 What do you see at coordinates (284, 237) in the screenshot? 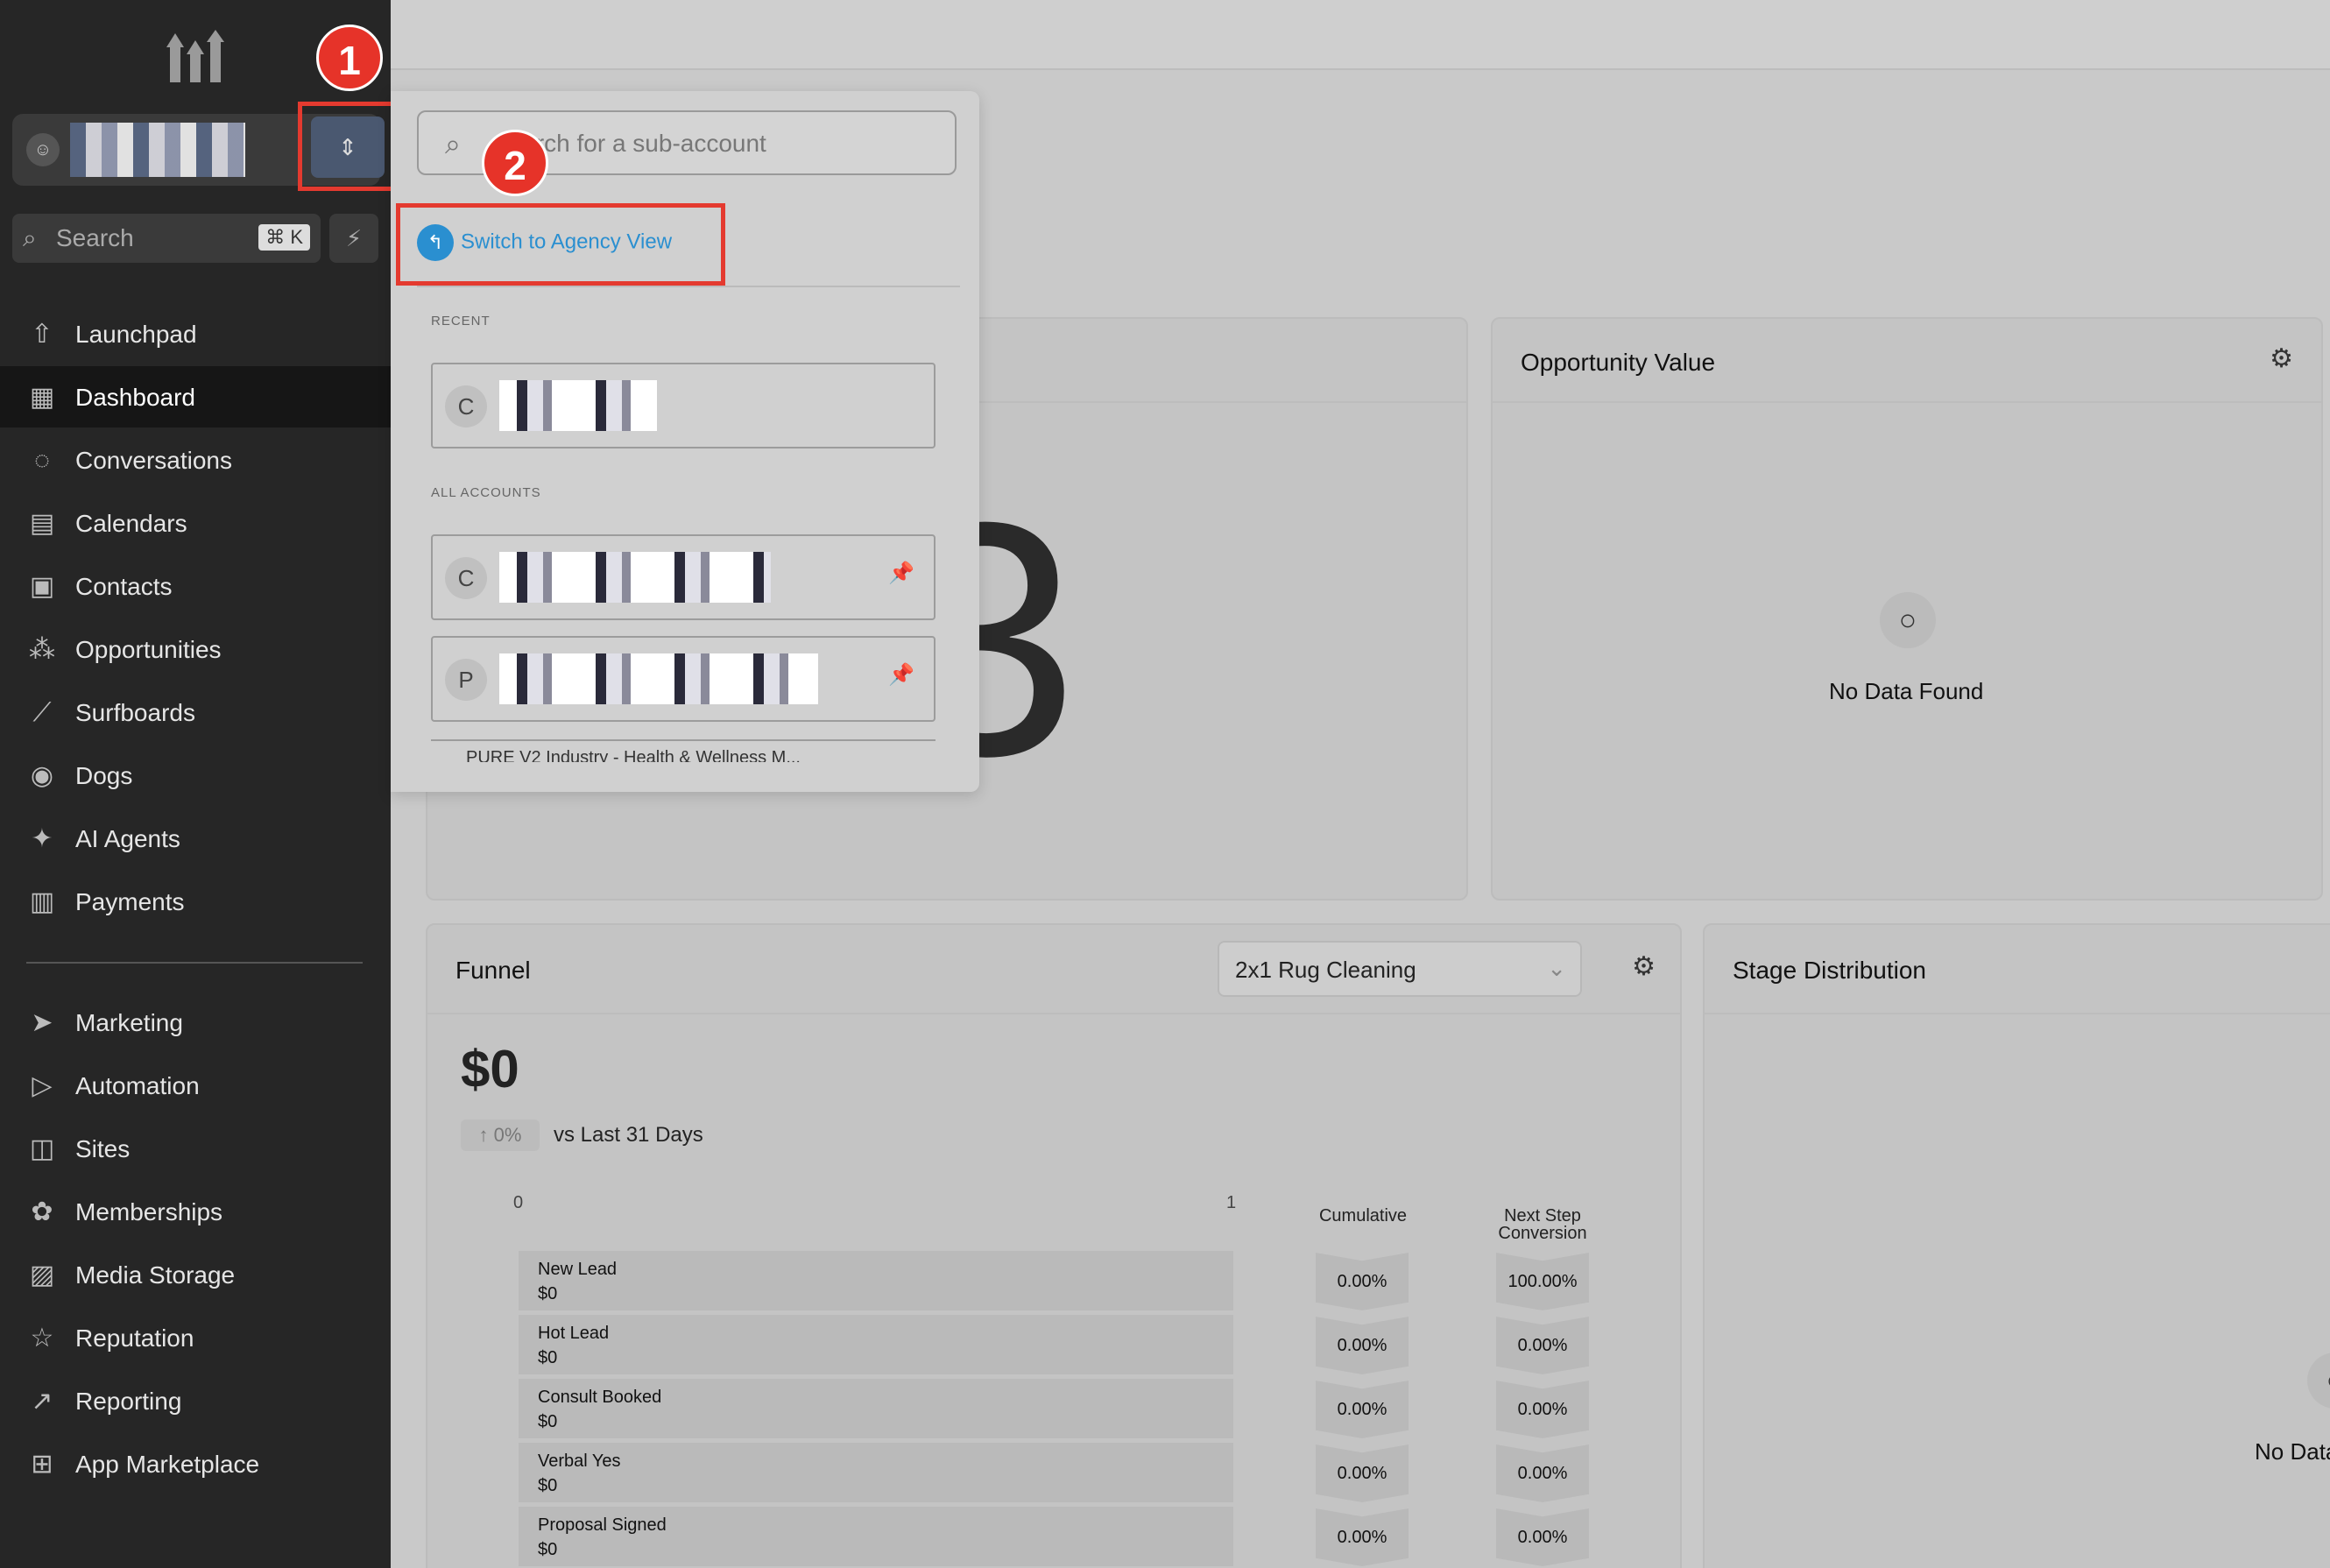
I see `shortcut-hint: ⌘ K` at bounding box center [284, 237].